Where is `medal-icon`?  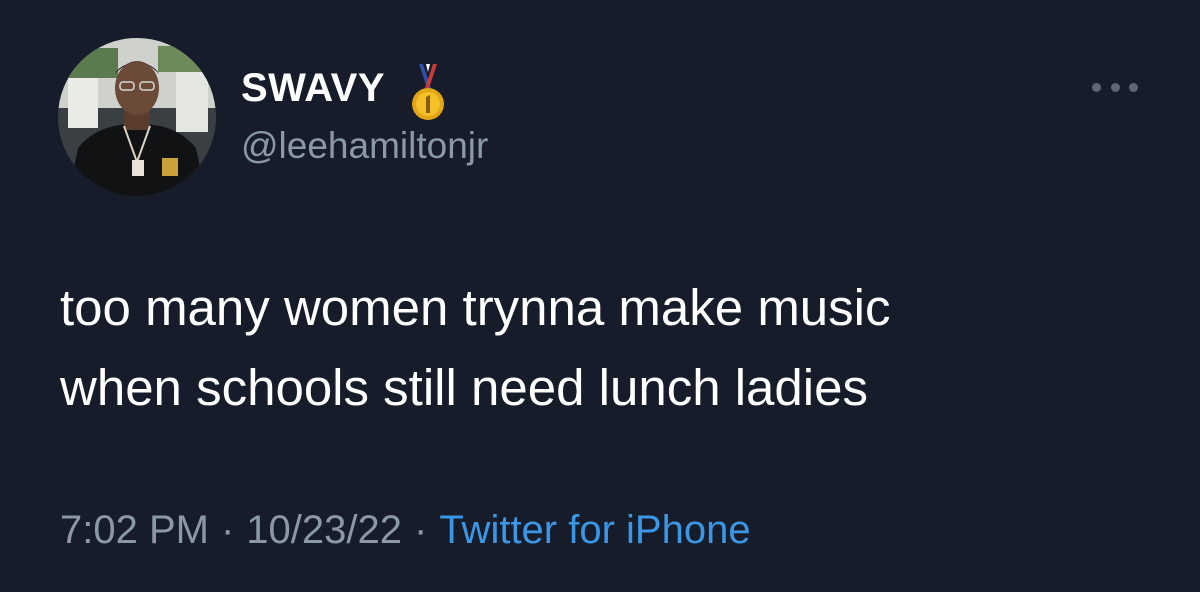
medal-icon is located at coordinates (428, 92).